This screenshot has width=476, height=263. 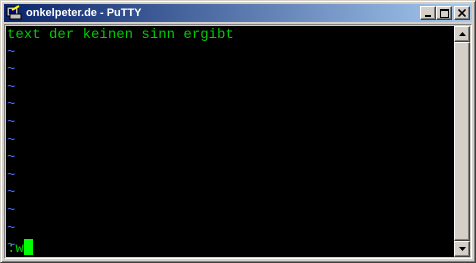 I want to click on arrow-down-icon, so click(x=462, y=249).